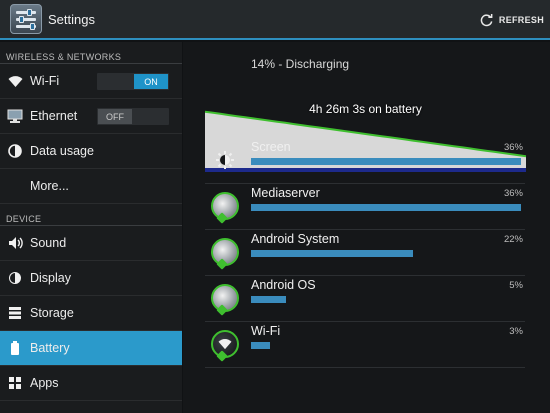 The image size is (550, 413). Describe the element at coordinates (15, 278) in the screenshot. I see `display-icon` at that location.